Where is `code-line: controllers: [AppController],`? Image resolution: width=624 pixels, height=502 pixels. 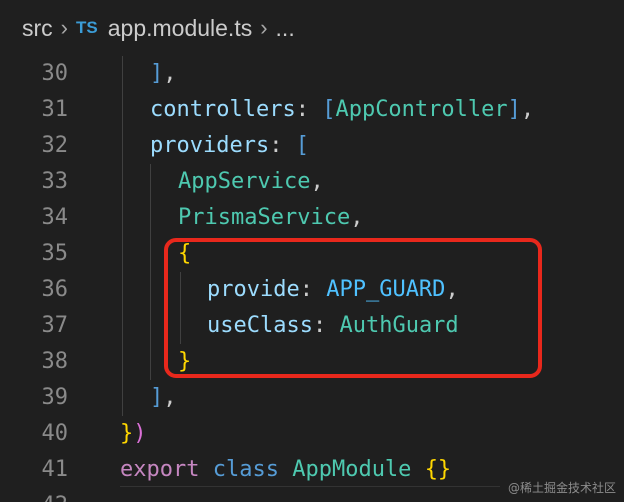 code-line: controllers: [AppController], is located at coordinates (342, 110).